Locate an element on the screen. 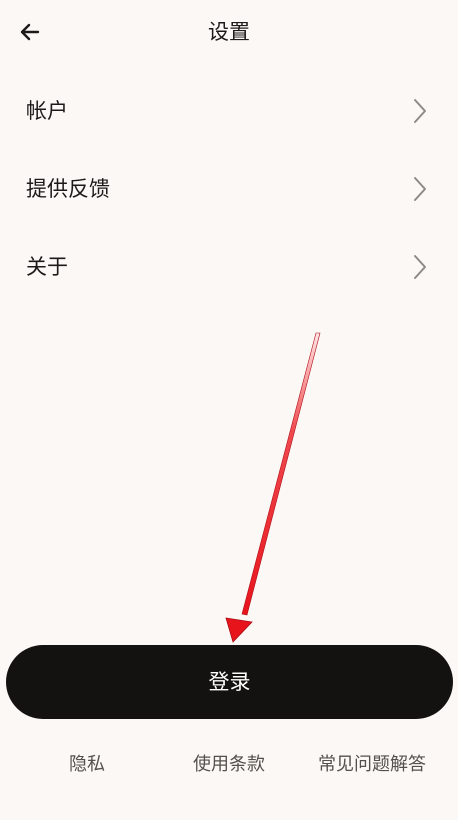  page-title: 设置 is located at coordinates (229, 32).